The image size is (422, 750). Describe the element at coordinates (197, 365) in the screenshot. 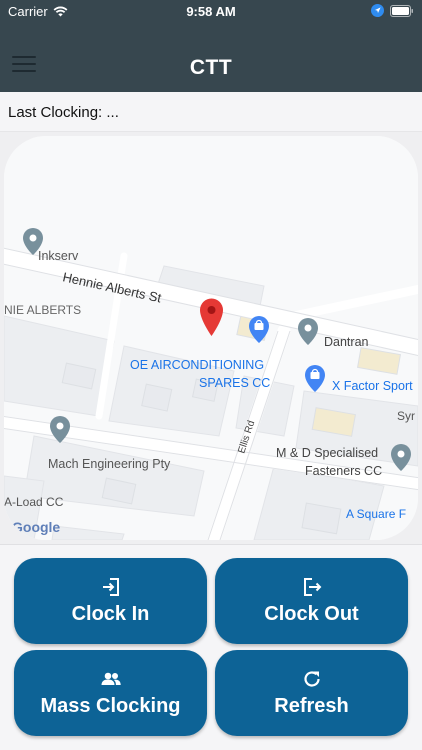

I see `place-label-oe-line1: OE AIRCONDITIONING` at that location.